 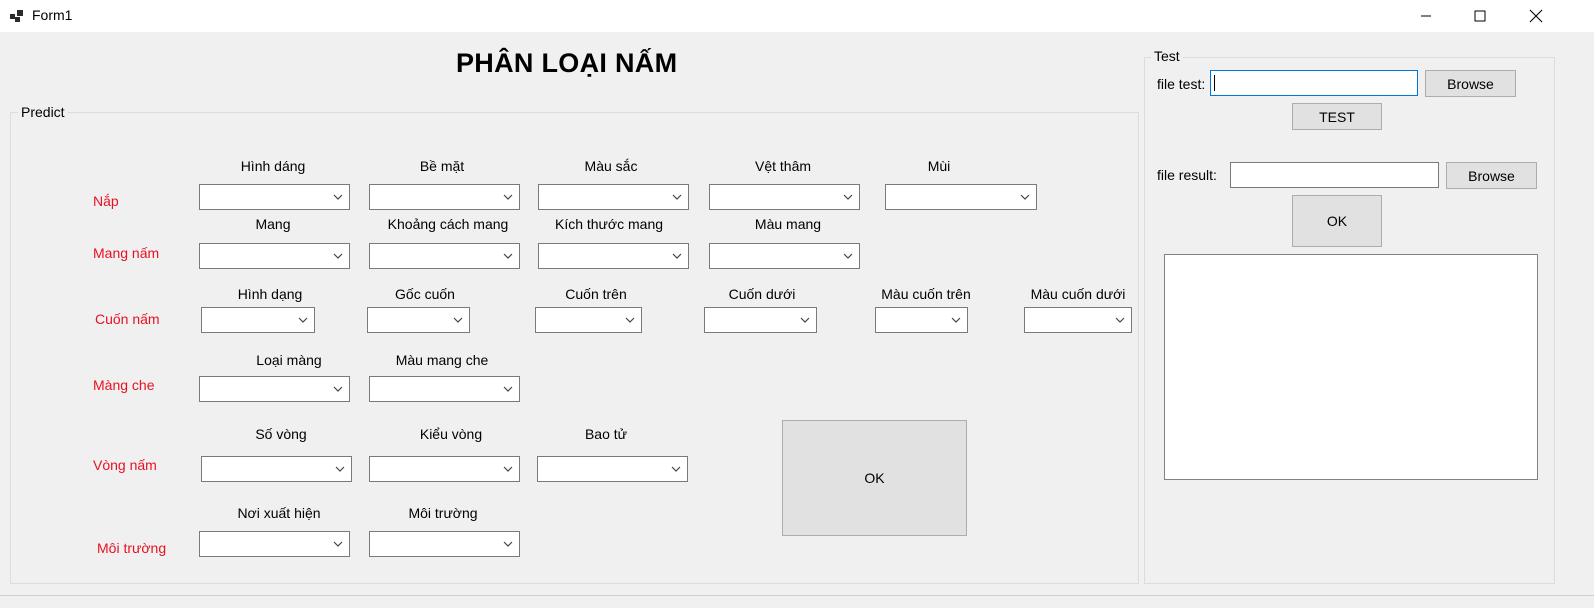 I want to click on label-moi-truong: Môi trường, so click(x=443, y=513).